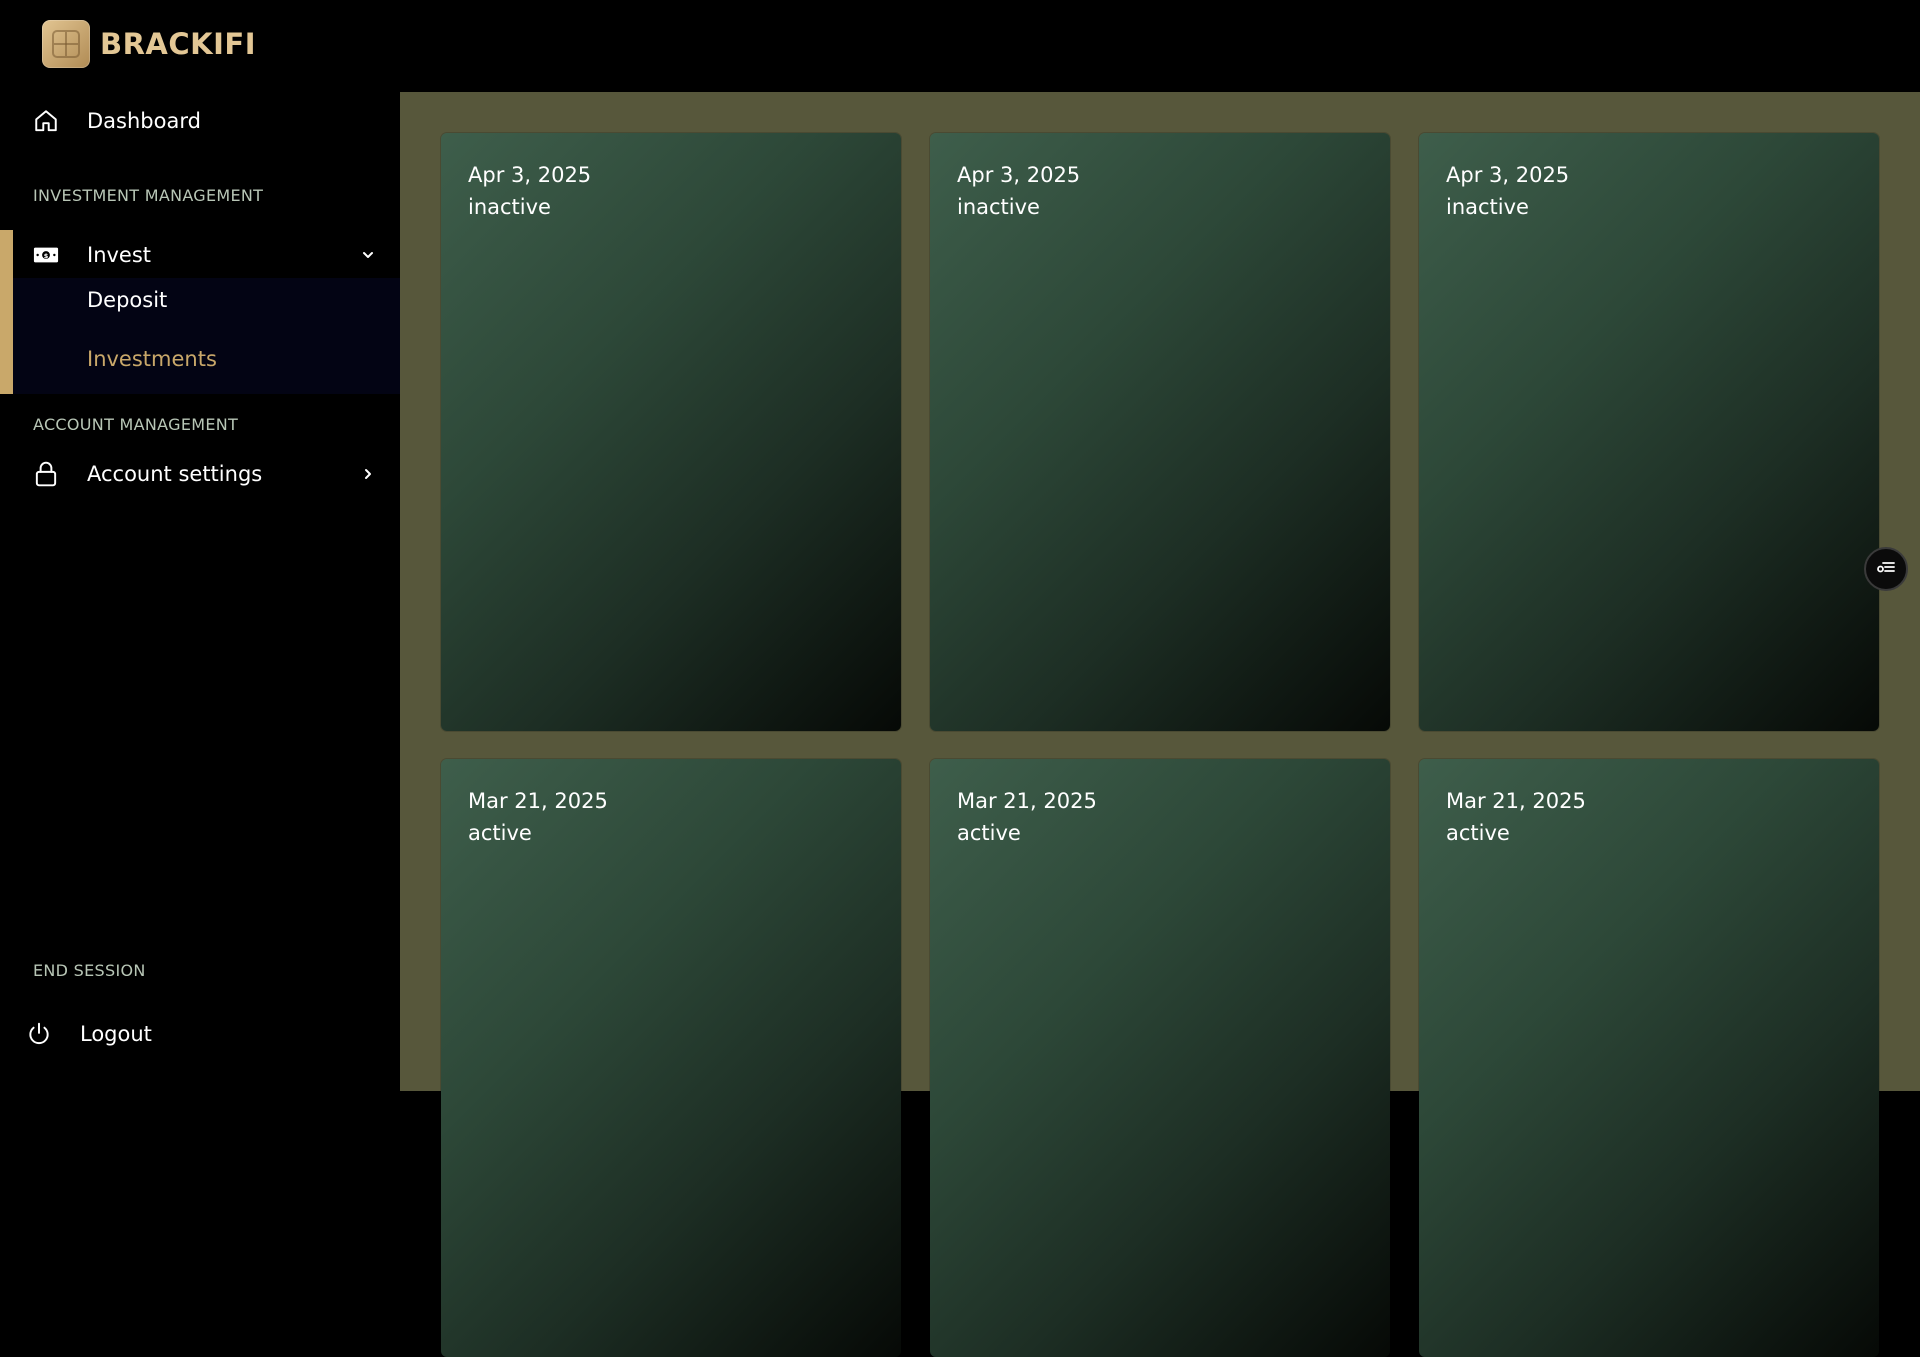 The image size is (1920, 1357). I want to click on floating-filter-button, so click(1886, 569).